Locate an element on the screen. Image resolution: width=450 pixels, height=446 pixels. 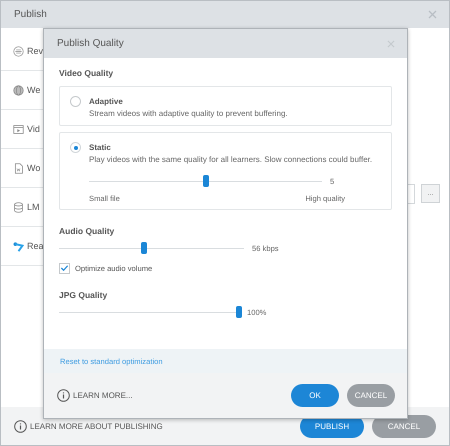
section-heading: Video Quality is located at coordinates (86, 73).